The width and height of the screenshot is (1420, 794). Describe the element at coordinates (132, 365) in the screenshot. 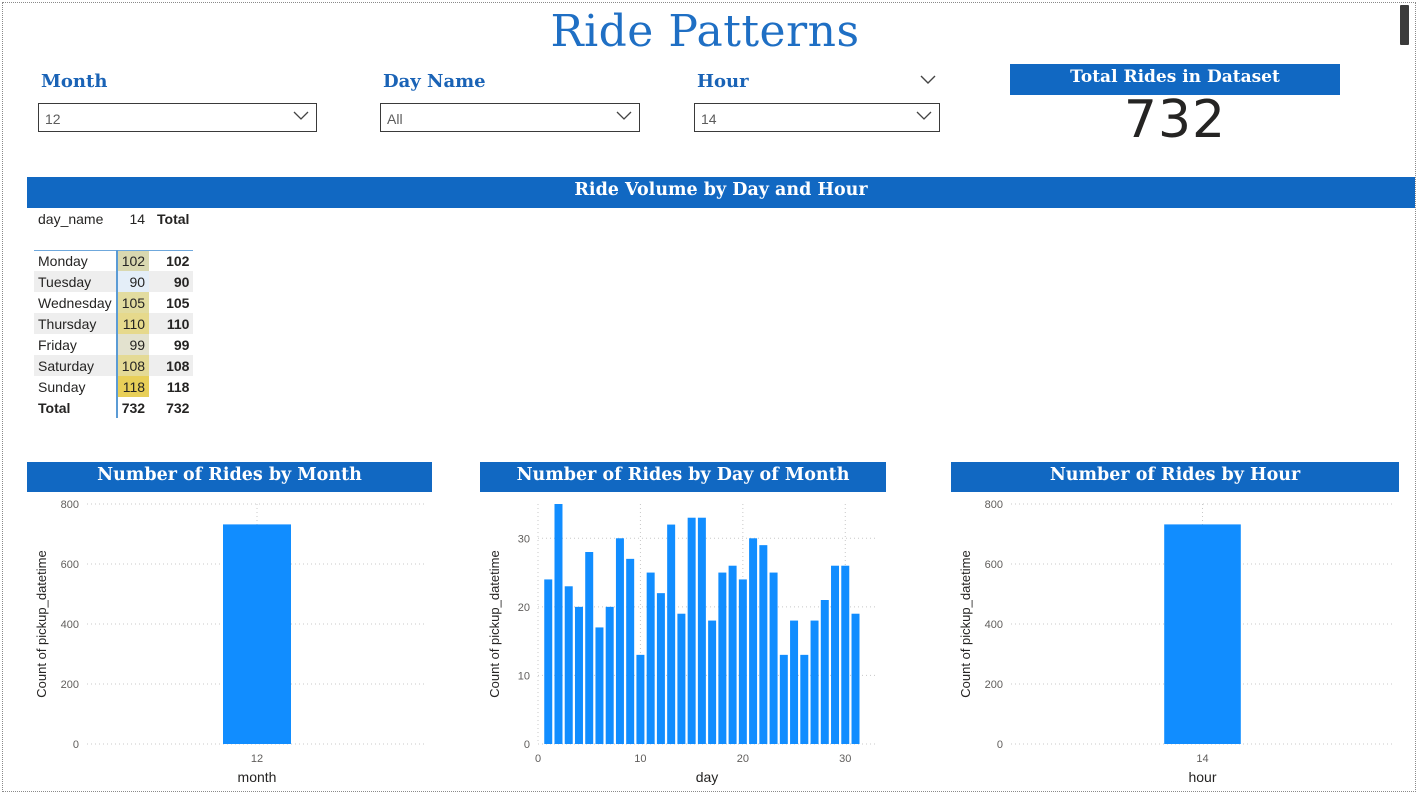

I see `matrix-cell: 108` at that location.